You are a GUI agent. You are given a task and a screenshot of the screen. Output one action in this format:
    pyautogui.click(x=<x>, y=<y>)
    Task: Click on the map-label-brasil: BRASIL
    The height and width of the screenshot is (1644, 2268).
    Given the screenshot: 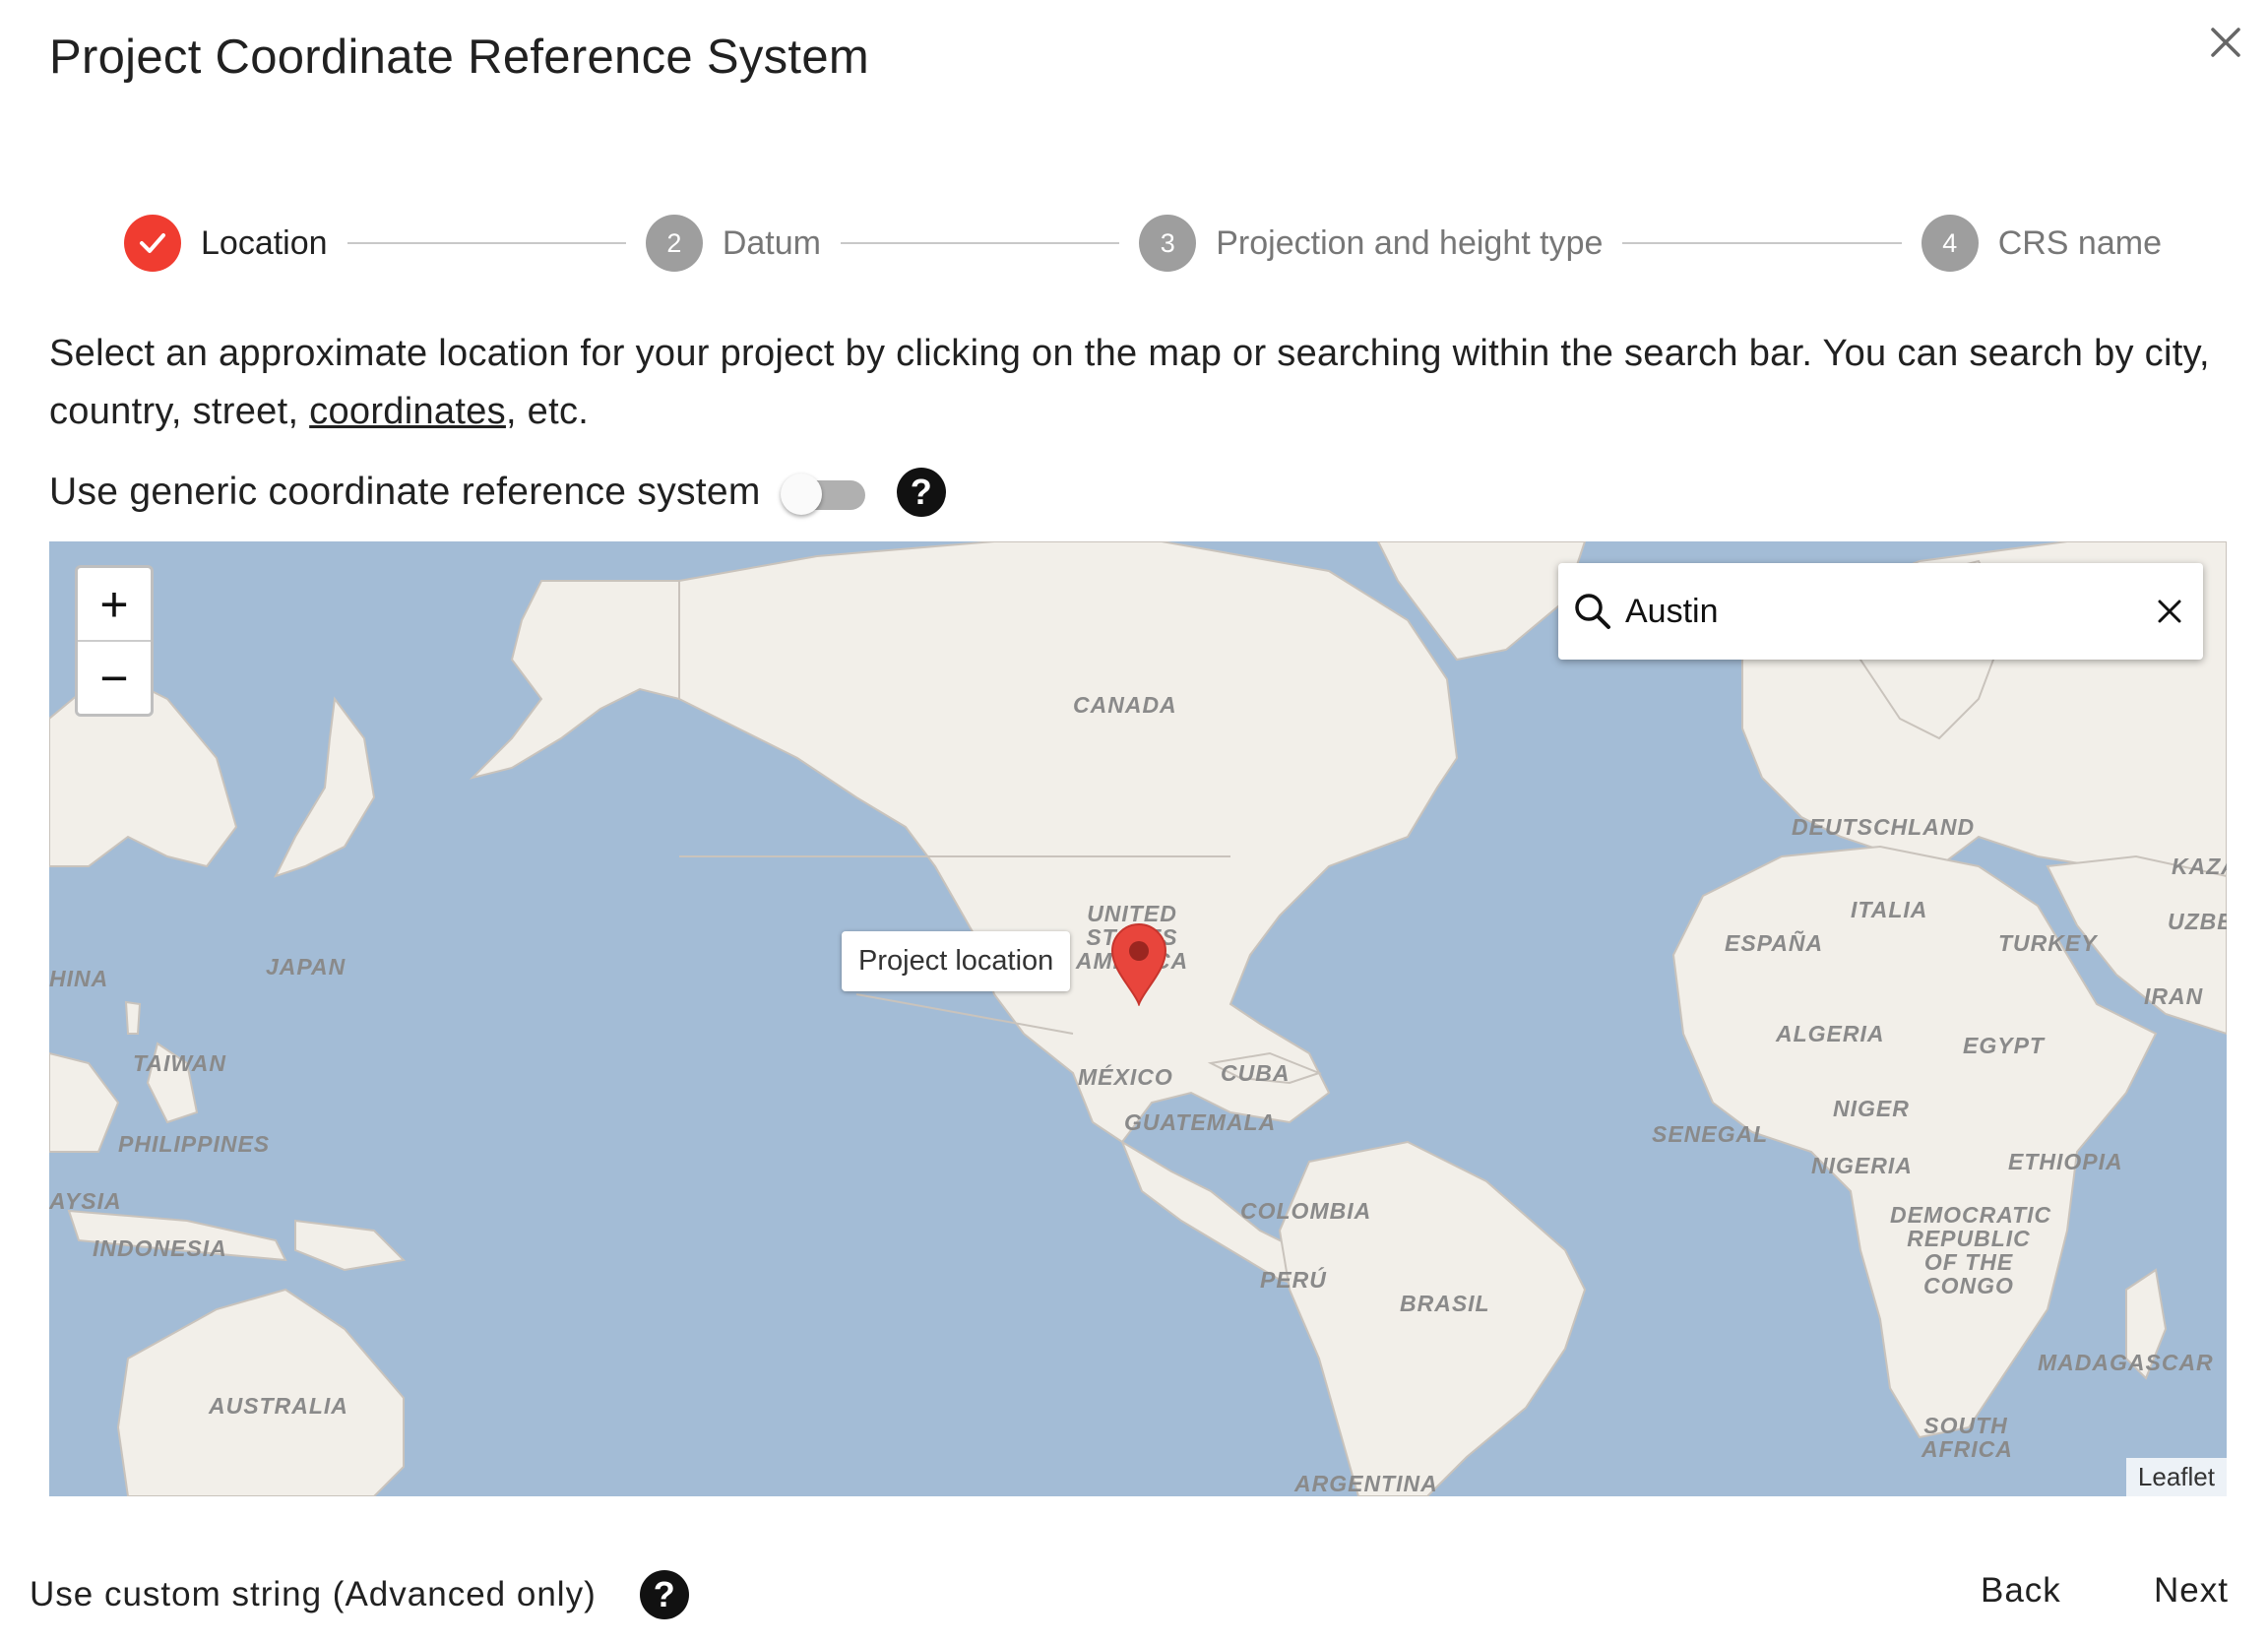 What is the action you would take?
    pyautogui.click(x=1445, y=1304)
    